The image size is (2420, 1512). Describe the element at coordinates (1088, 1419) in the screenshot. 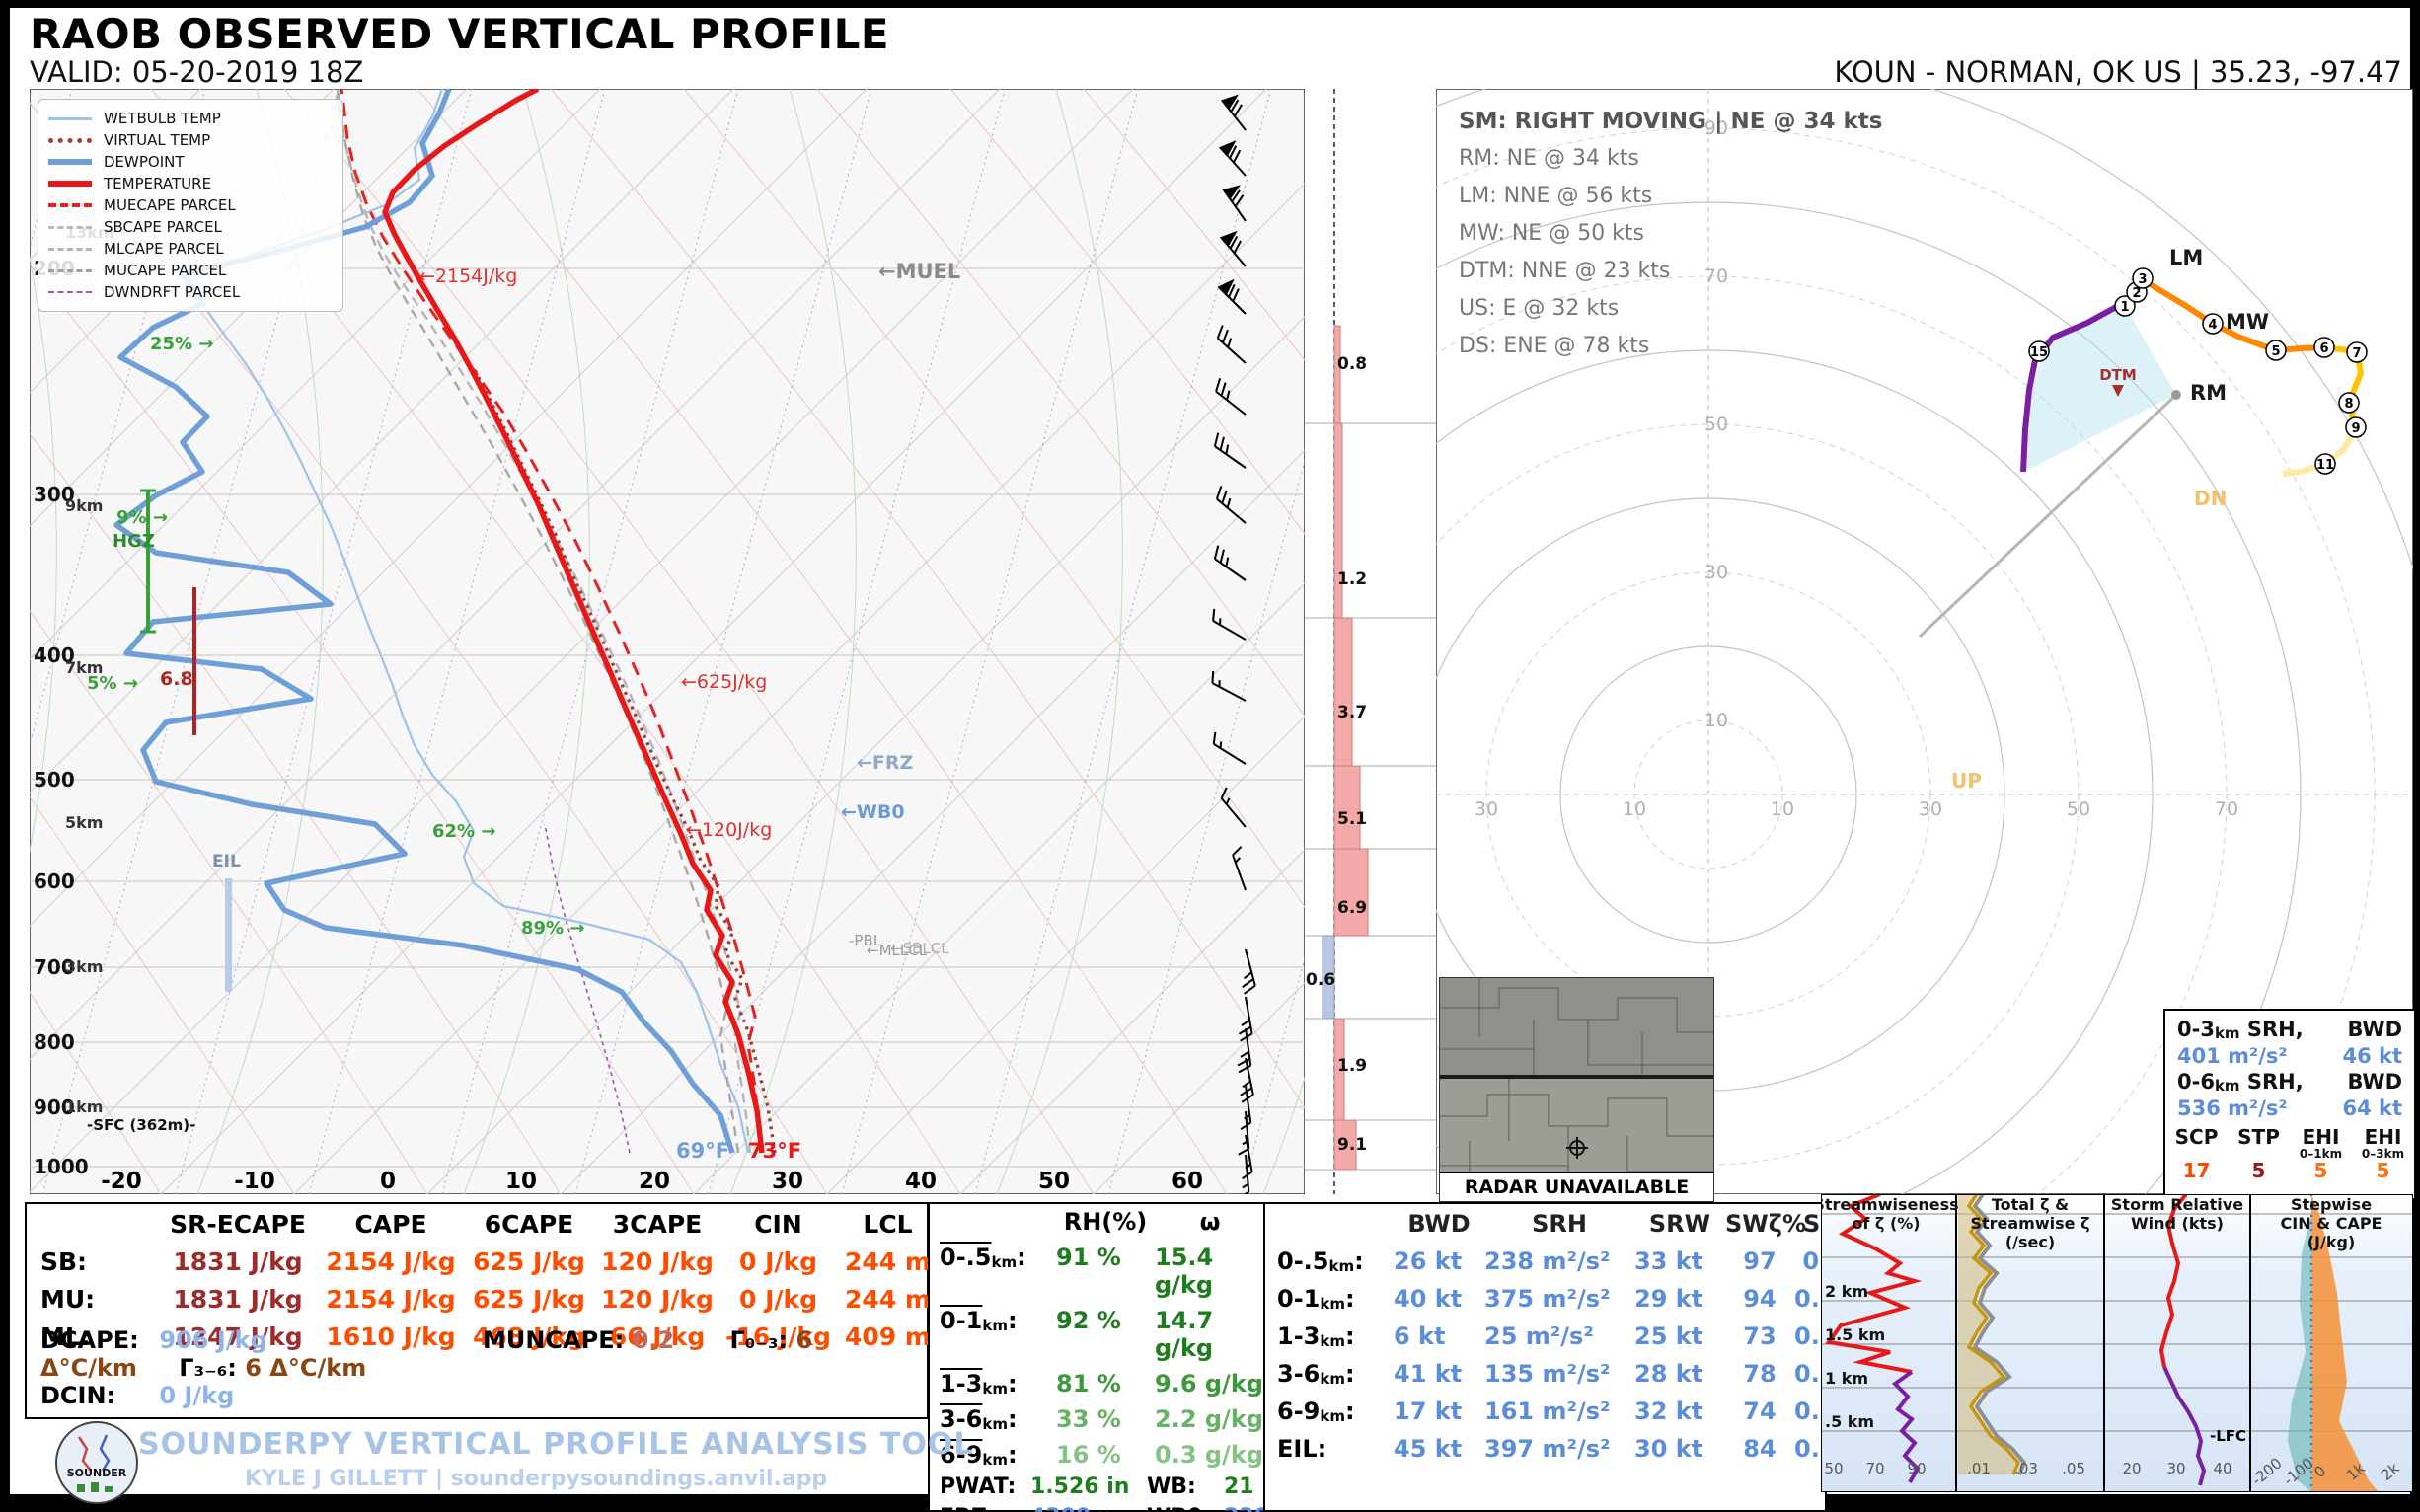

I see `rh-value: 33 %` at that location.